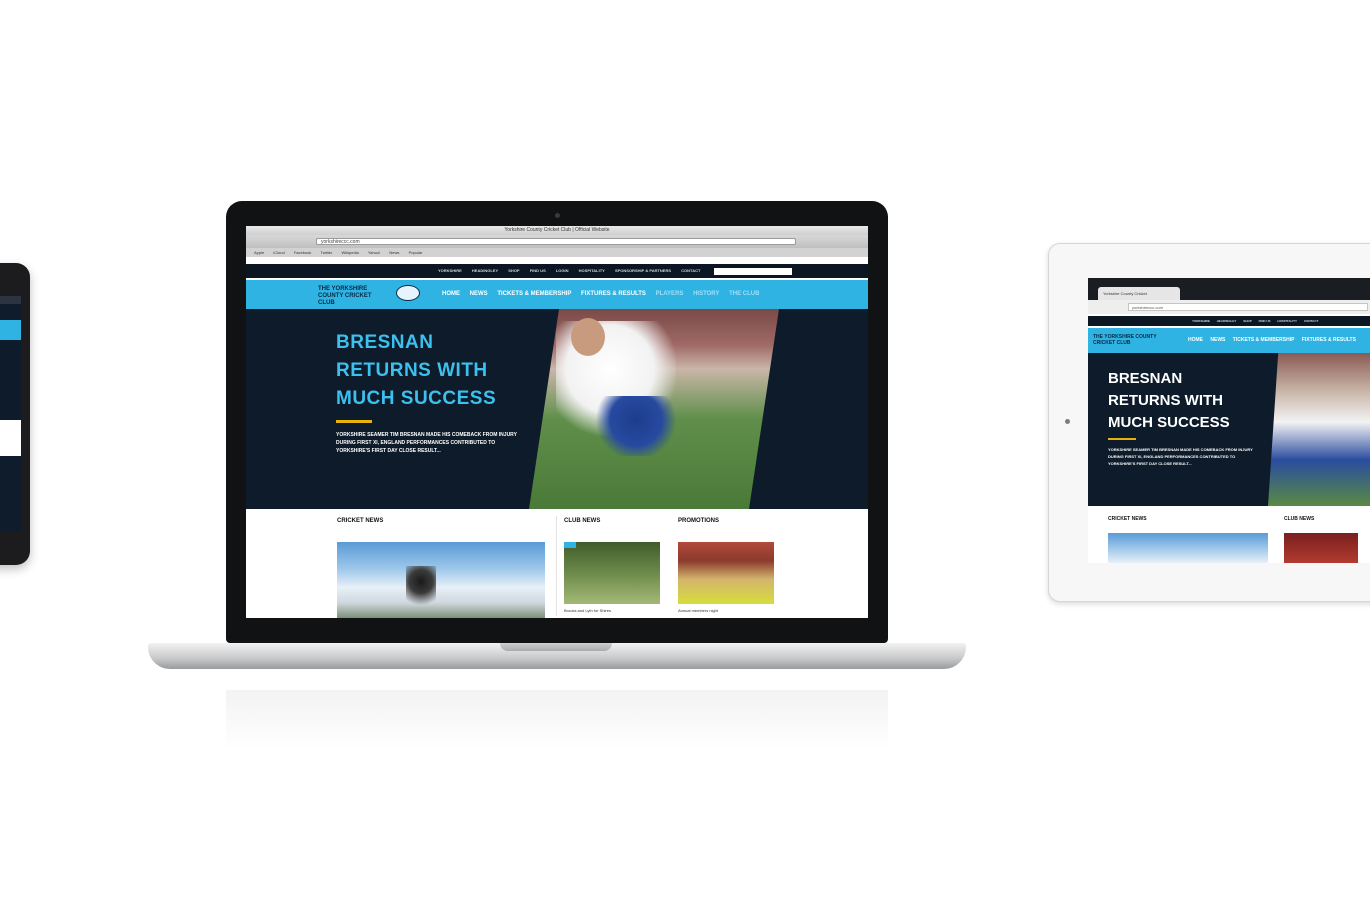 This screenshot has height=900, width=1370. Describe the element at coordinates (10, 438) in the screenshot. I see `phone-content` at that location.